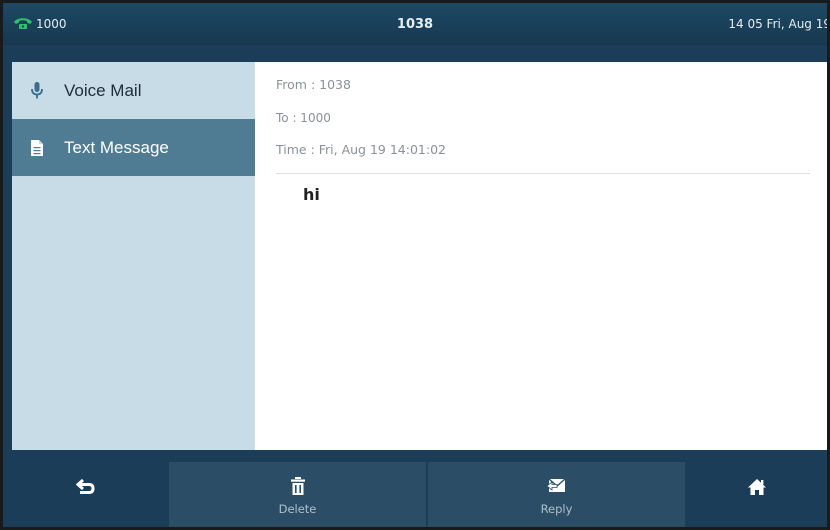  I want to click on microphone-icon, so click(37, 90).